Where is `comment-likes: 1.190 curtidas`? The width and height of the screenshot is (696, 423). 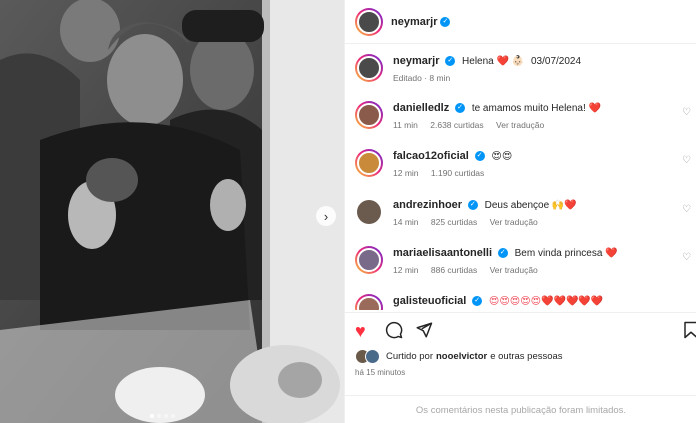 comment-likes: 1.190 curtidas is located at coordinates (457, 173).